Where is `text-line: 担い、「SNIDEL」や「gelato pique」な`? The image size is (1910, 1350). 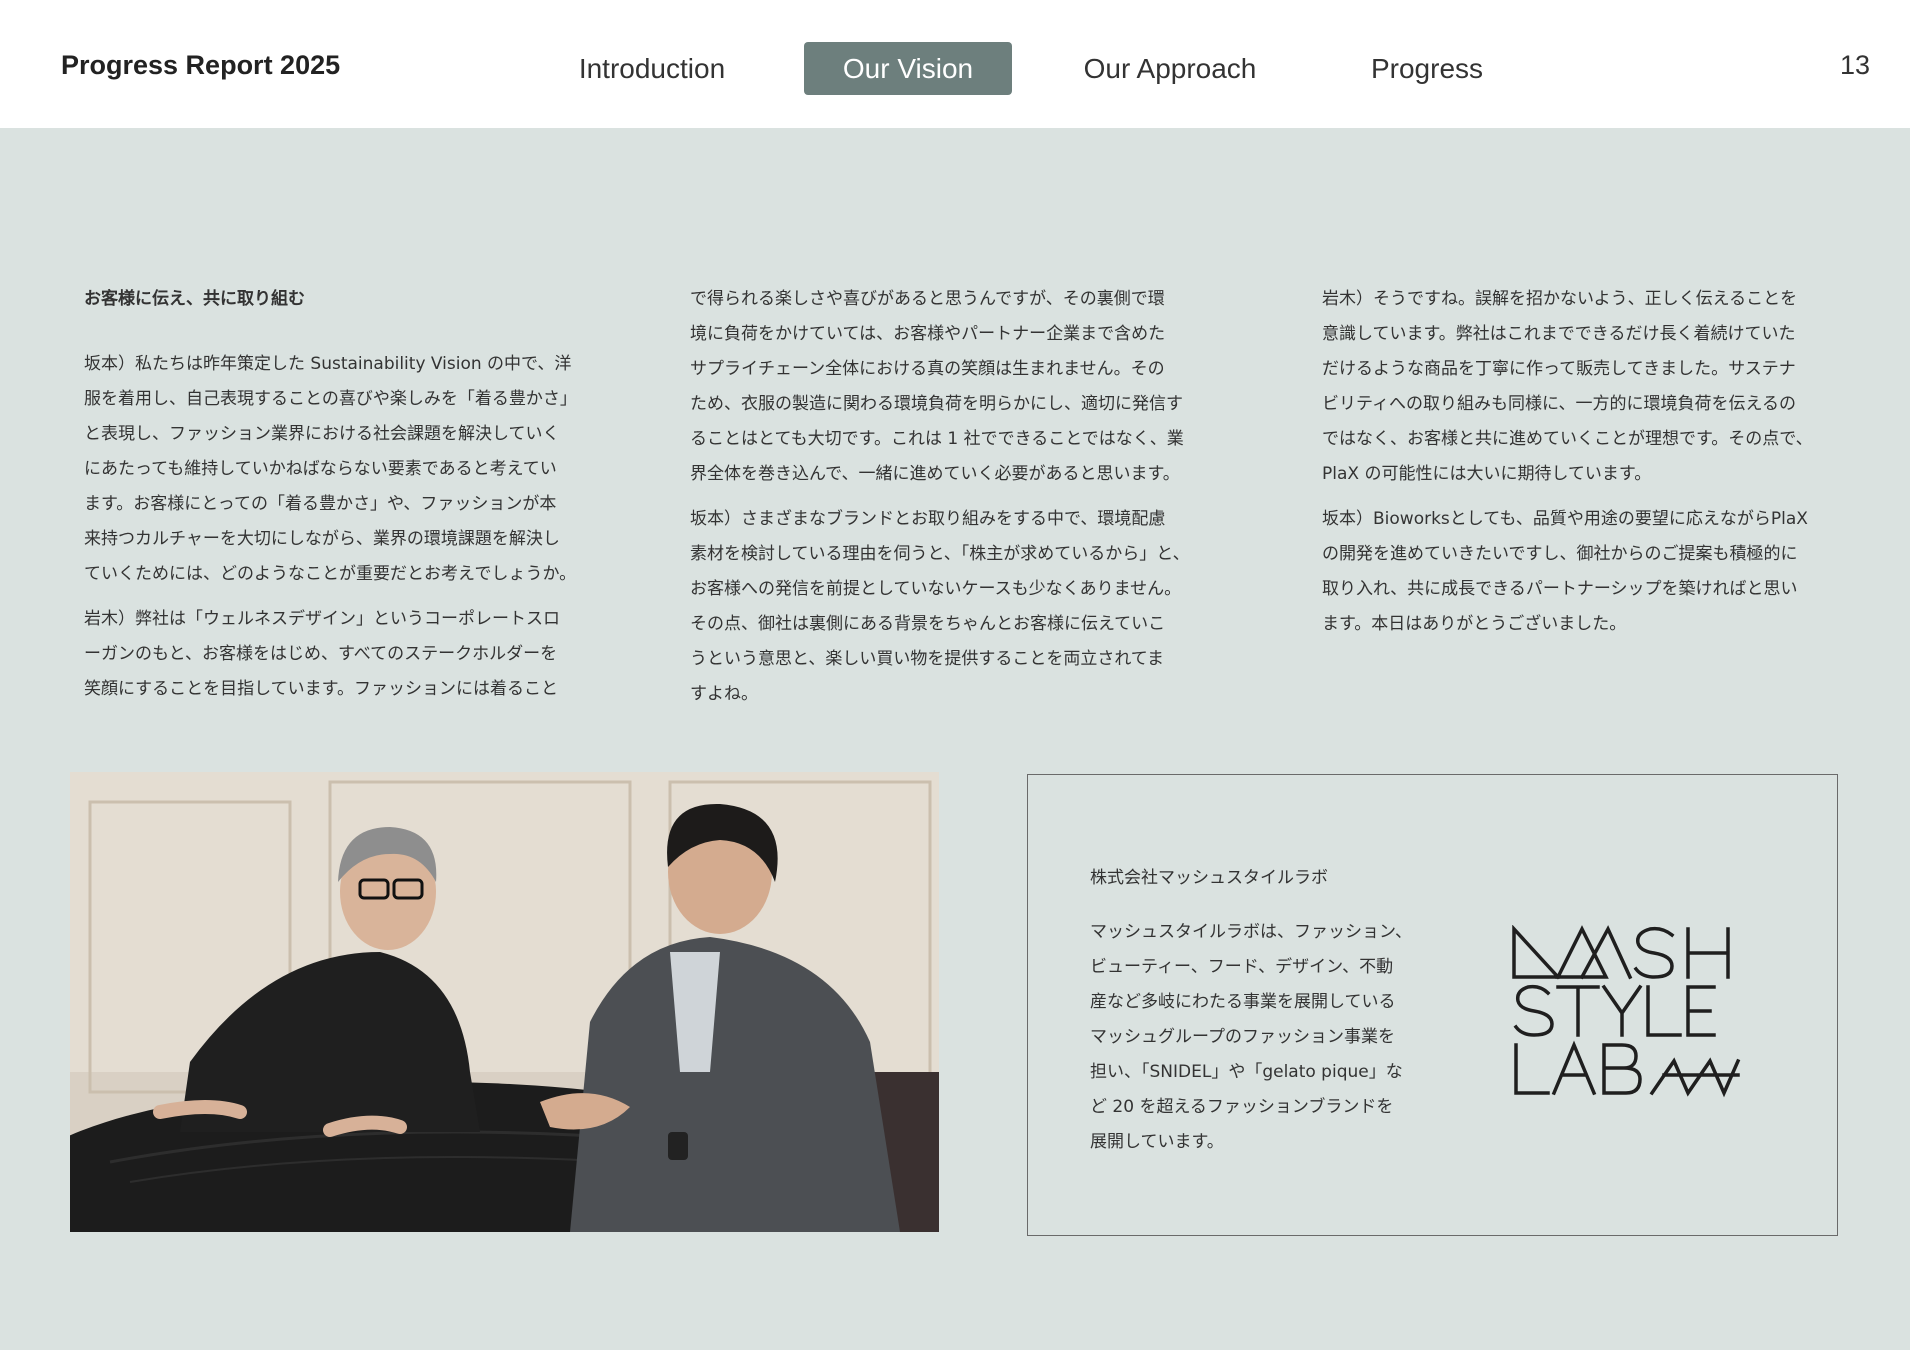
text-line: 担い、「SNIDEL」や「gelato pique」な is located at coordinates (1246, 1072).